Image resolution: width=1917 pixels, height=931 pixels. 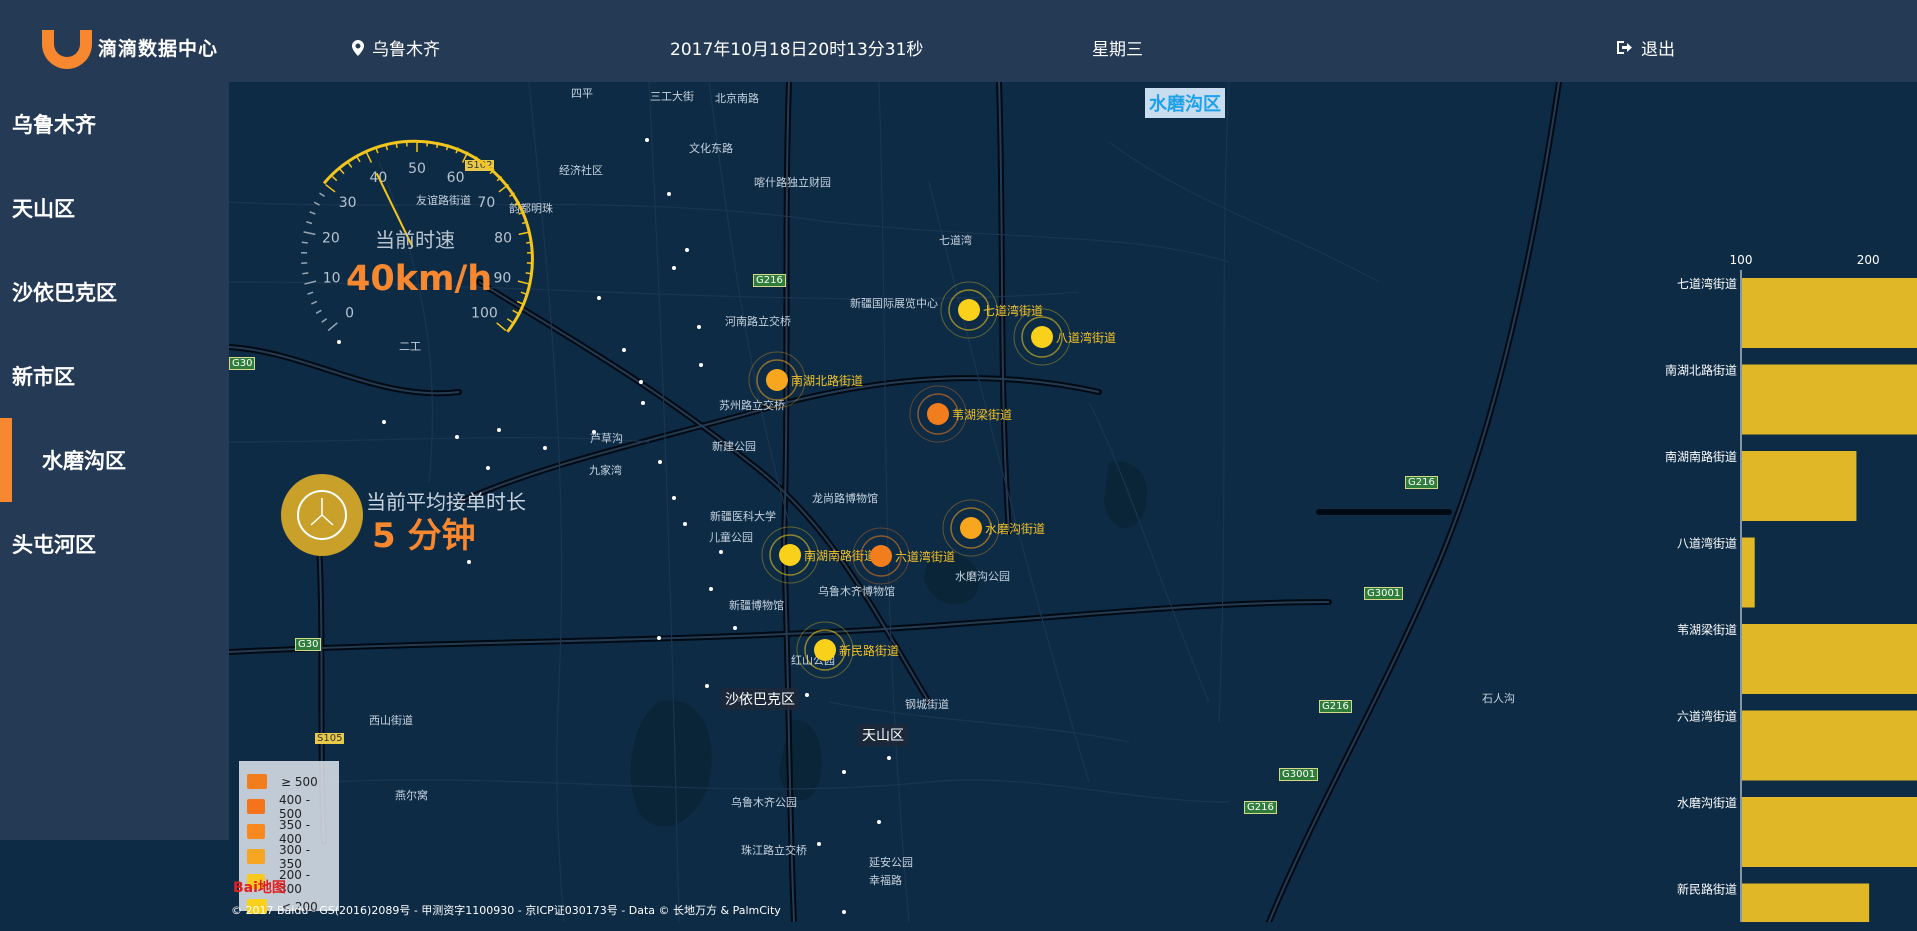 What do you see at coordinates (1707, 543) in the screenshot?
I see `chart-category-label: 八道湾街道` at bounding box center [1707, 543].